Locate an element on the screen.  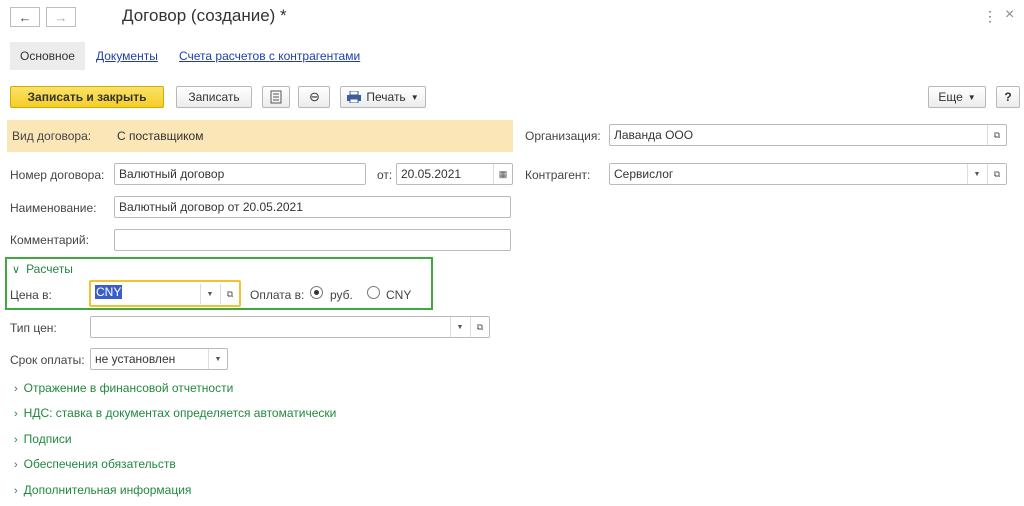
radio-cny-label: CNY is located at coordinates (399, 295).